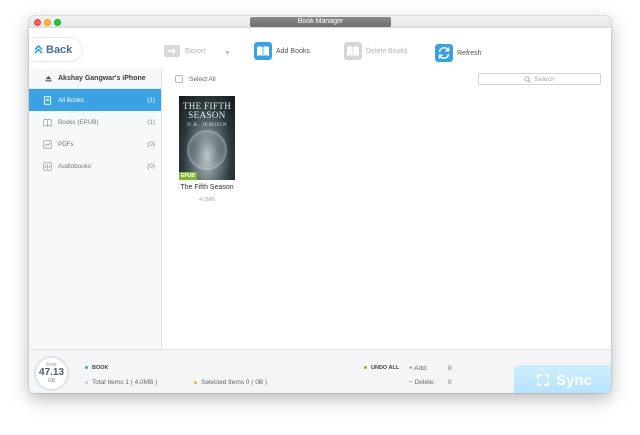  I want to click on delete-label: − Delete:, so click(422, 382).